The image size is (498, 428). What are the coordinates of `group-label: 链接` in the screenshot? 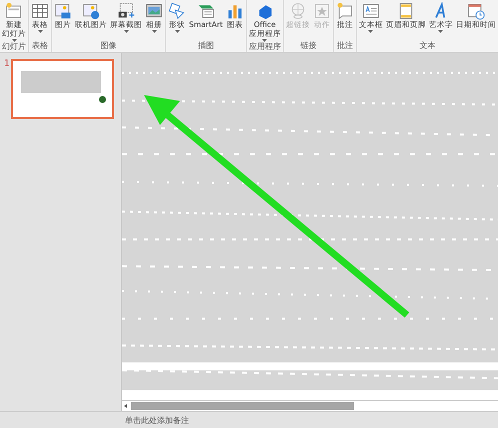 It's located at (308, 46).